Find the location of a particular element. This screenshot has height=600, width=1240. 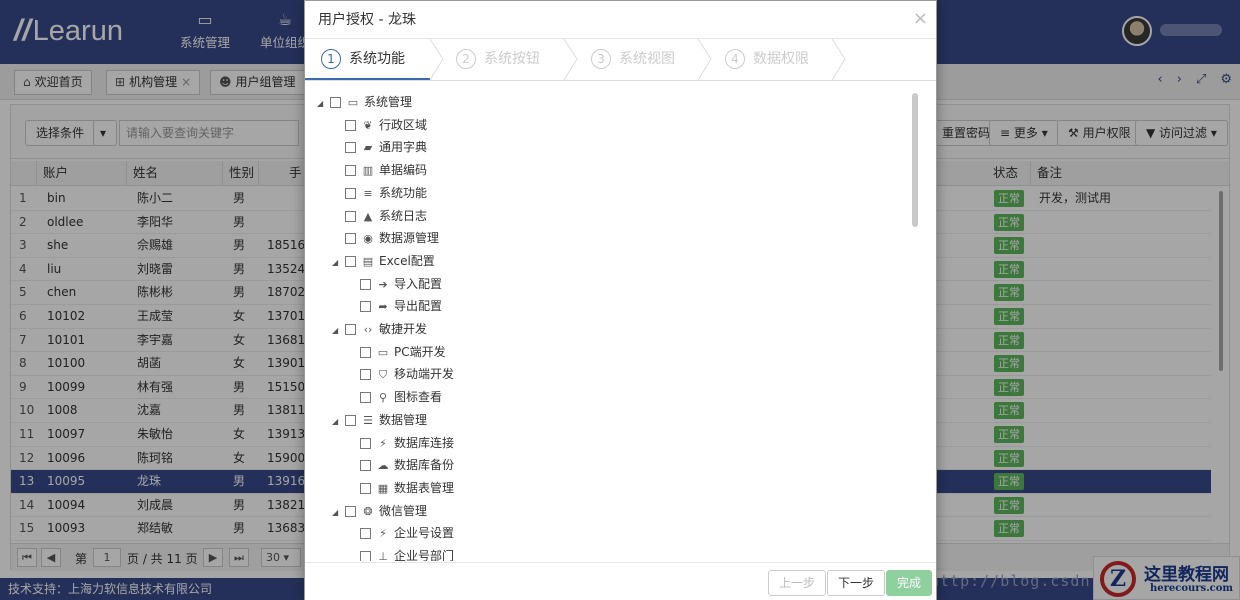

book-icon: ▰ is located at coordinates (368, 148).